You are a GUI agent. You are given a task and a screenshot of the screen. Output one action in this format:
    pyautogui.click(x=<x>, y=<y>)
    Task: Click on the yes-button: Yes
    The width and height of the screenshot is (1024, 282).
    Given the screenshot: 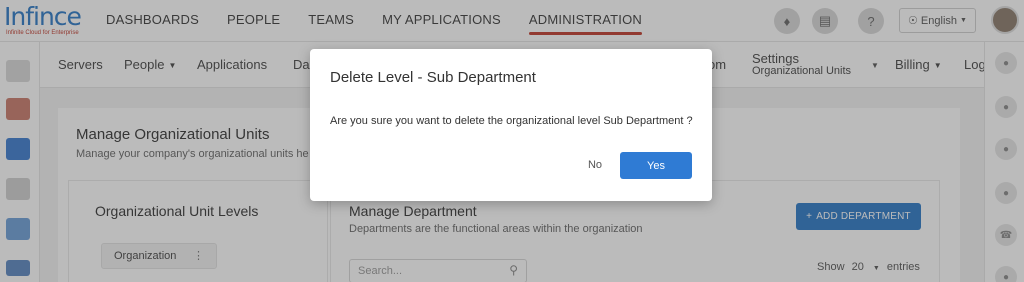 What is the action you would take?
    pyautogui.click(x=656, y=165)
    